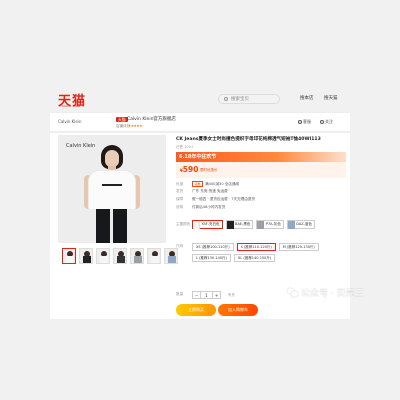 The image size is (400, 400). Describe the element at coordinates (69, 121) in the screenshot. I see `store-logo: Calvin Klein` at that location.